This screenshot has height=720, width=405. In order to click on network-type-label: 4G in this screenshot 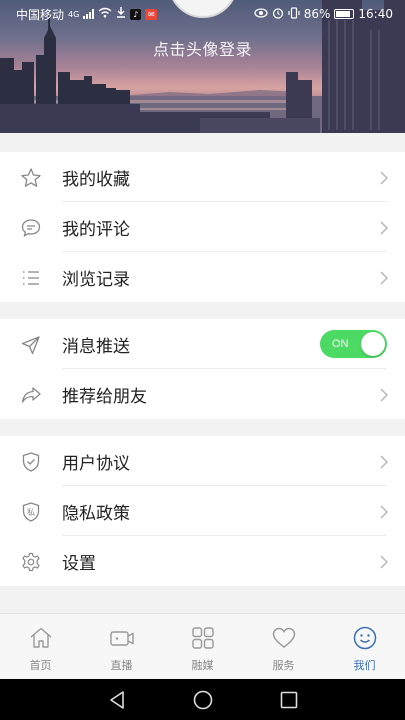, I will do `click(74, 14)`.